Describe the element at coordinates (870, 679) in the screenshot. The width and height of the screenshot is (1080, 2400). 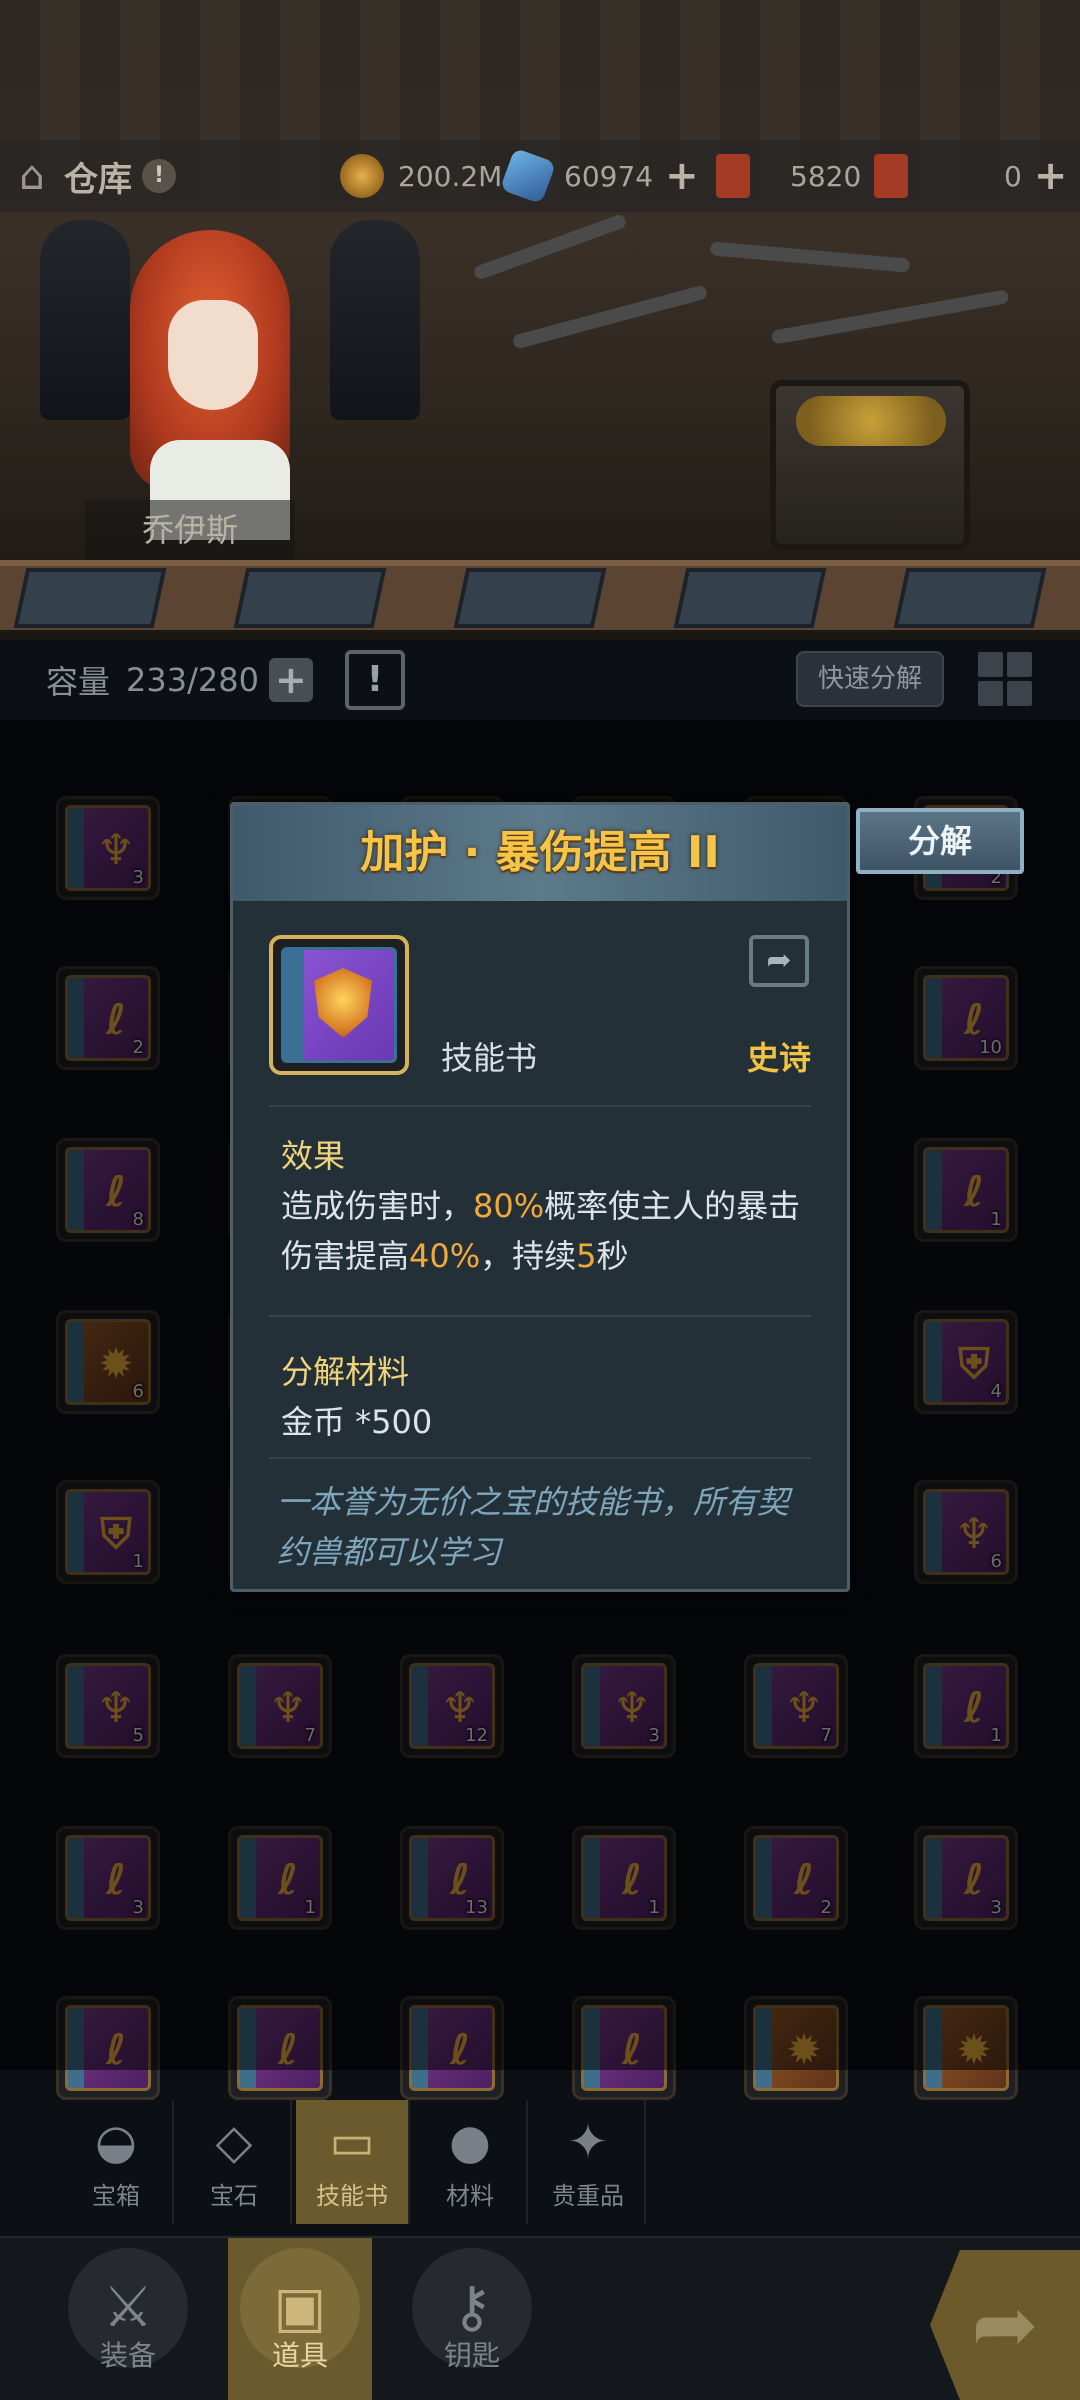
I see `quick-decompose-button: 快速分解` at that location.